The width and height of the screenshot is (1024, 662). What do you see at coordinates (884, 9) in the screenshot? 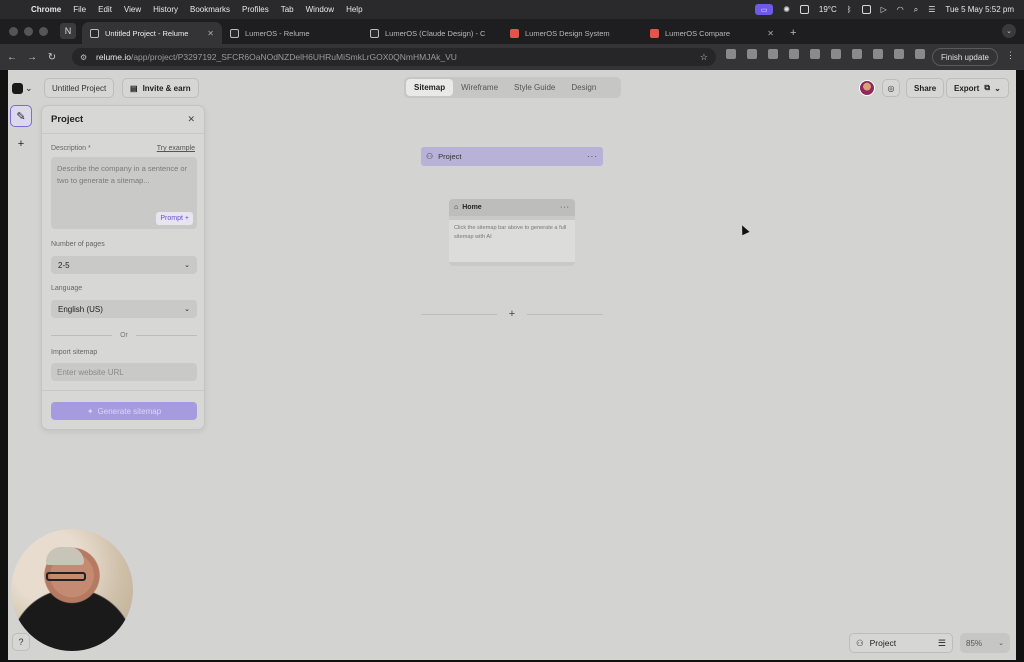
I see `play-icon: ▷` at bounding box center [884, 9].